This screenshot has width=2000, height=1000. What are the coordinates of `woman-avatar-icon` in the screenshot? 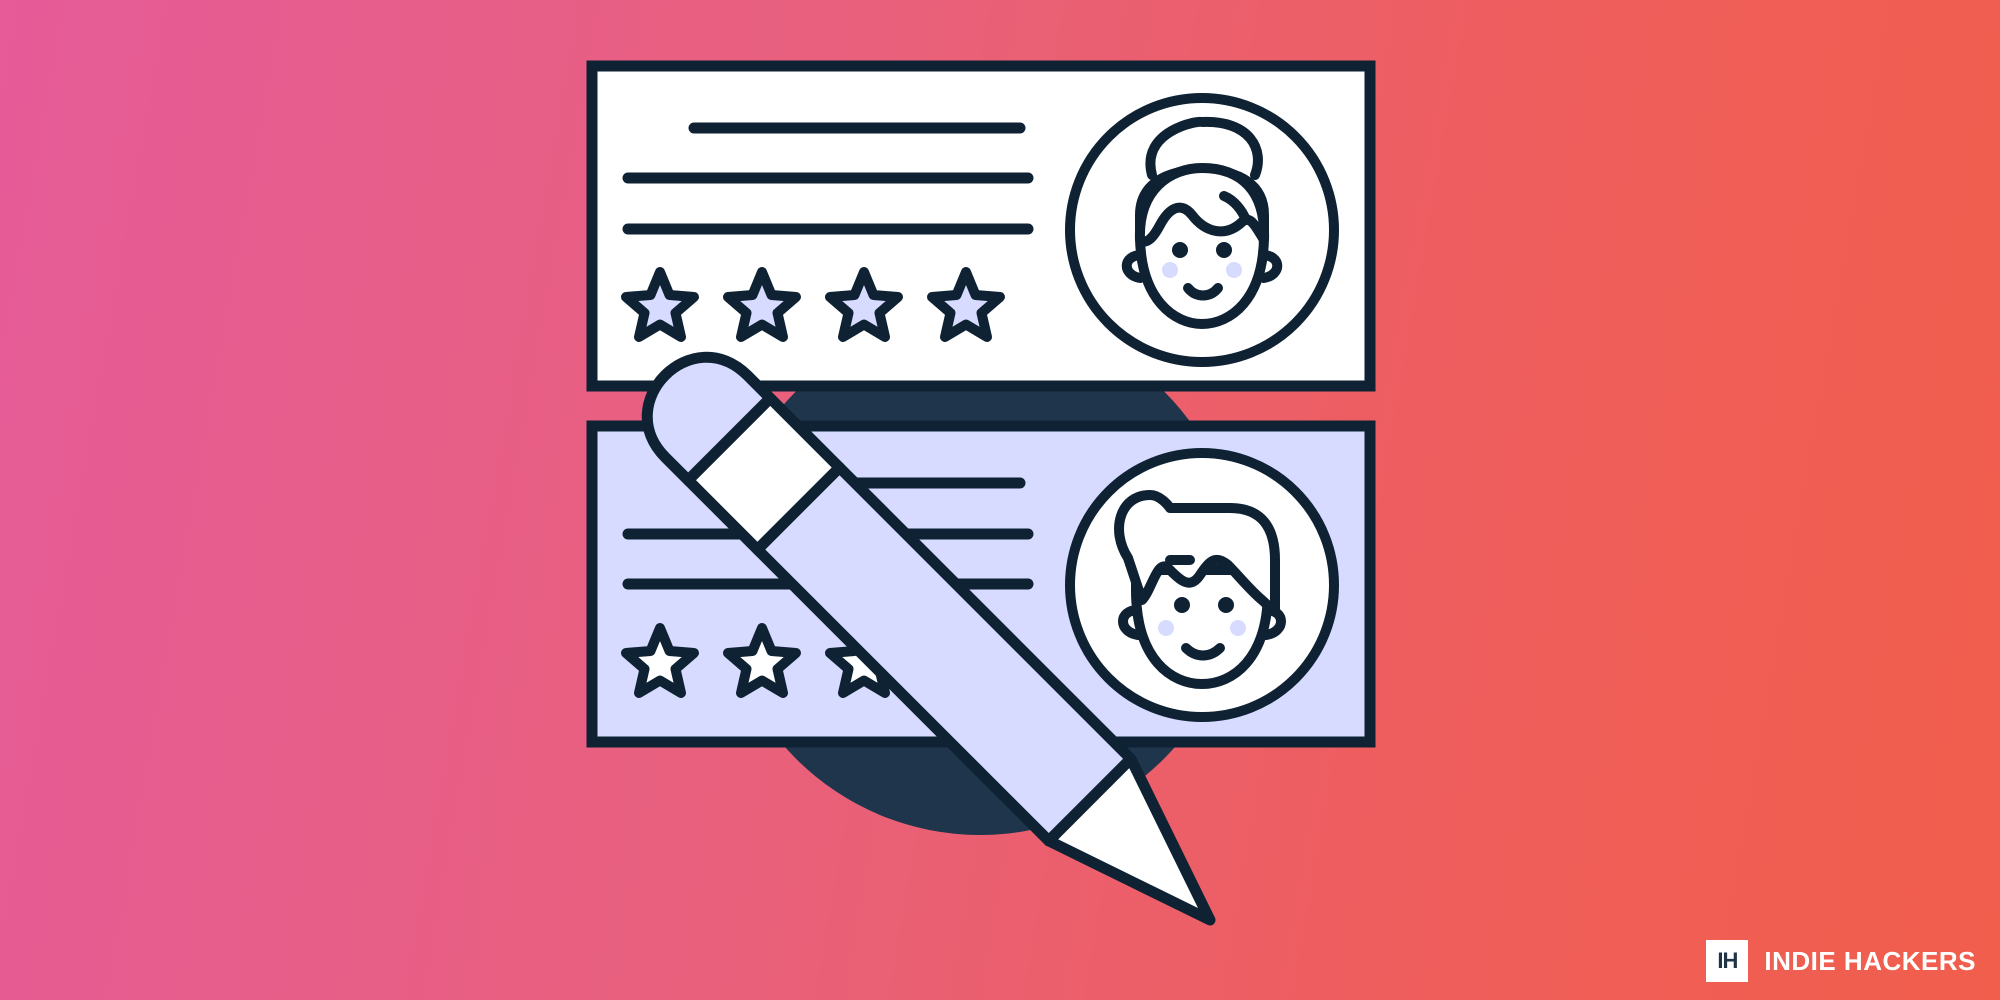 It's located at (1202, 230).